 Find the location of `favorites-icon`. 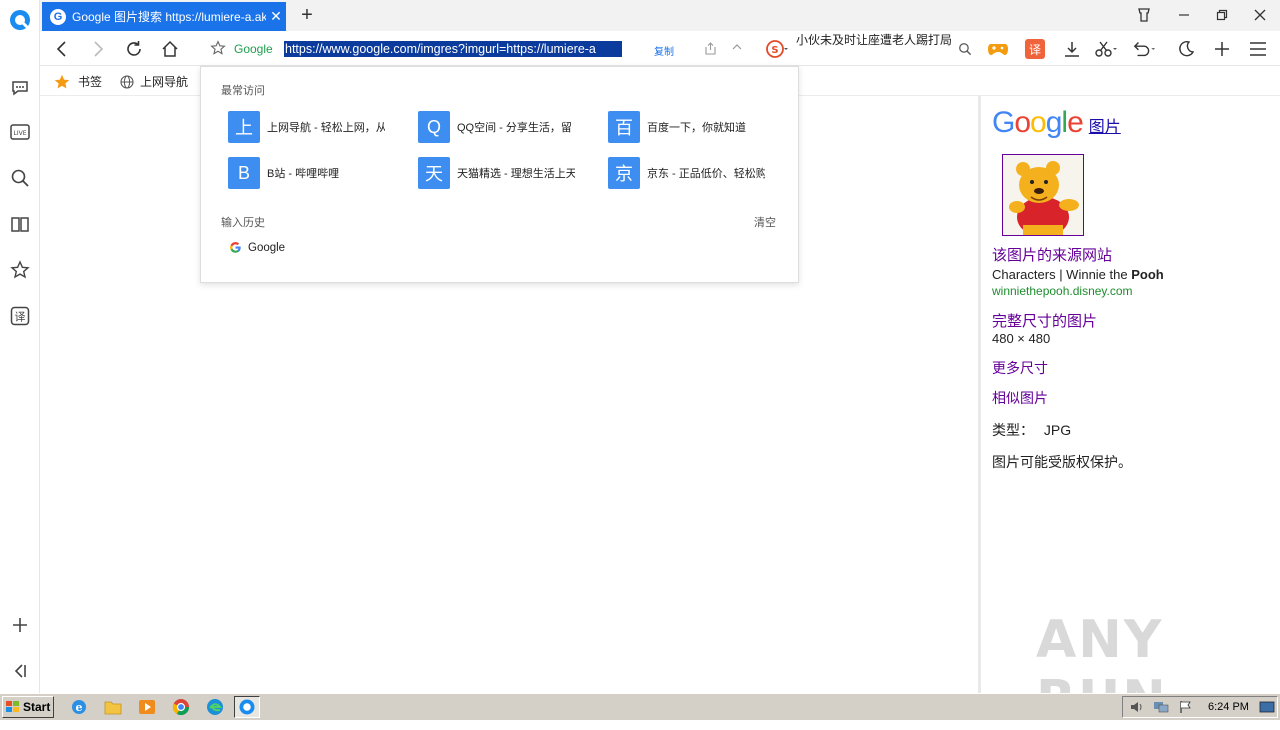

favorites-icon is located at coordinates (20, 270).